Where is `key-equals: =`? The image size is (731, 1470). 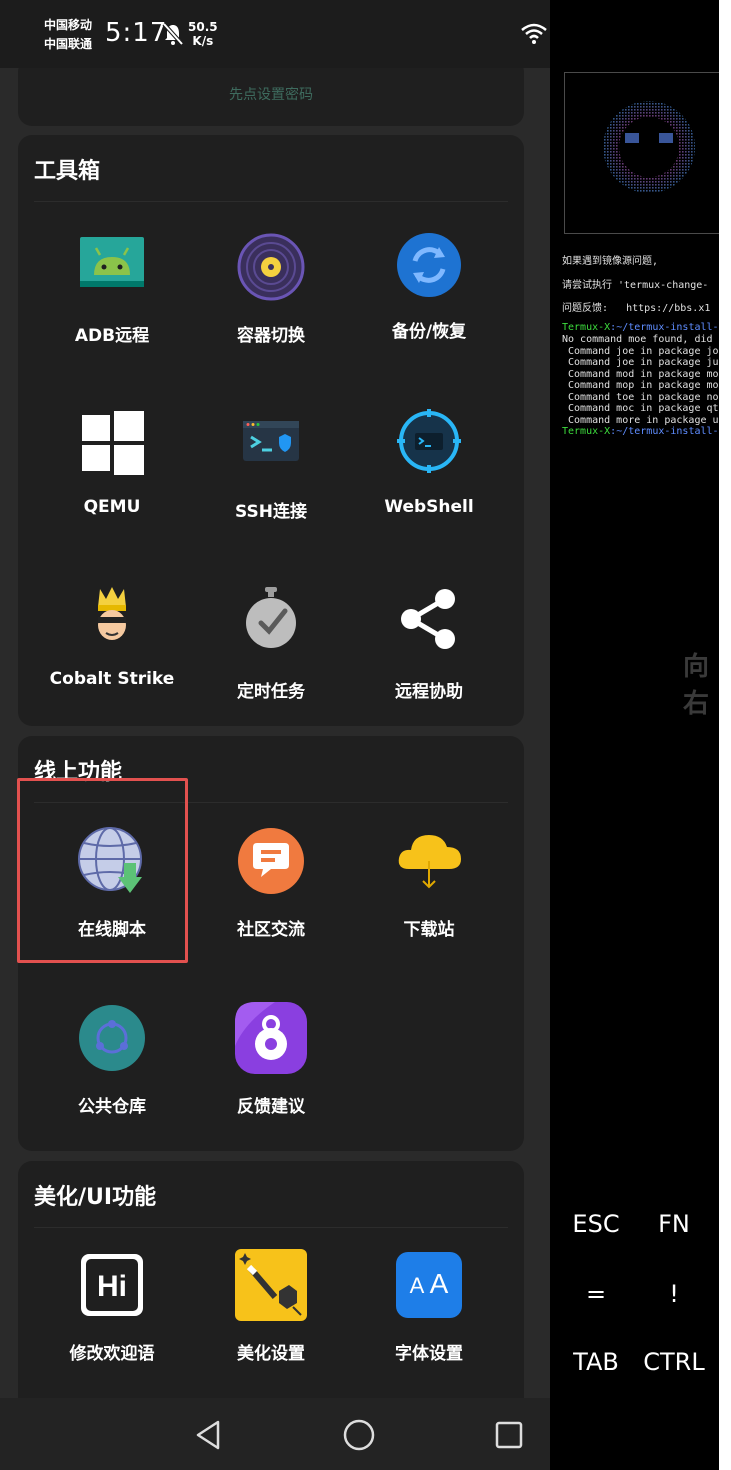
key-equals: = is located at coordinates (596, 1294).